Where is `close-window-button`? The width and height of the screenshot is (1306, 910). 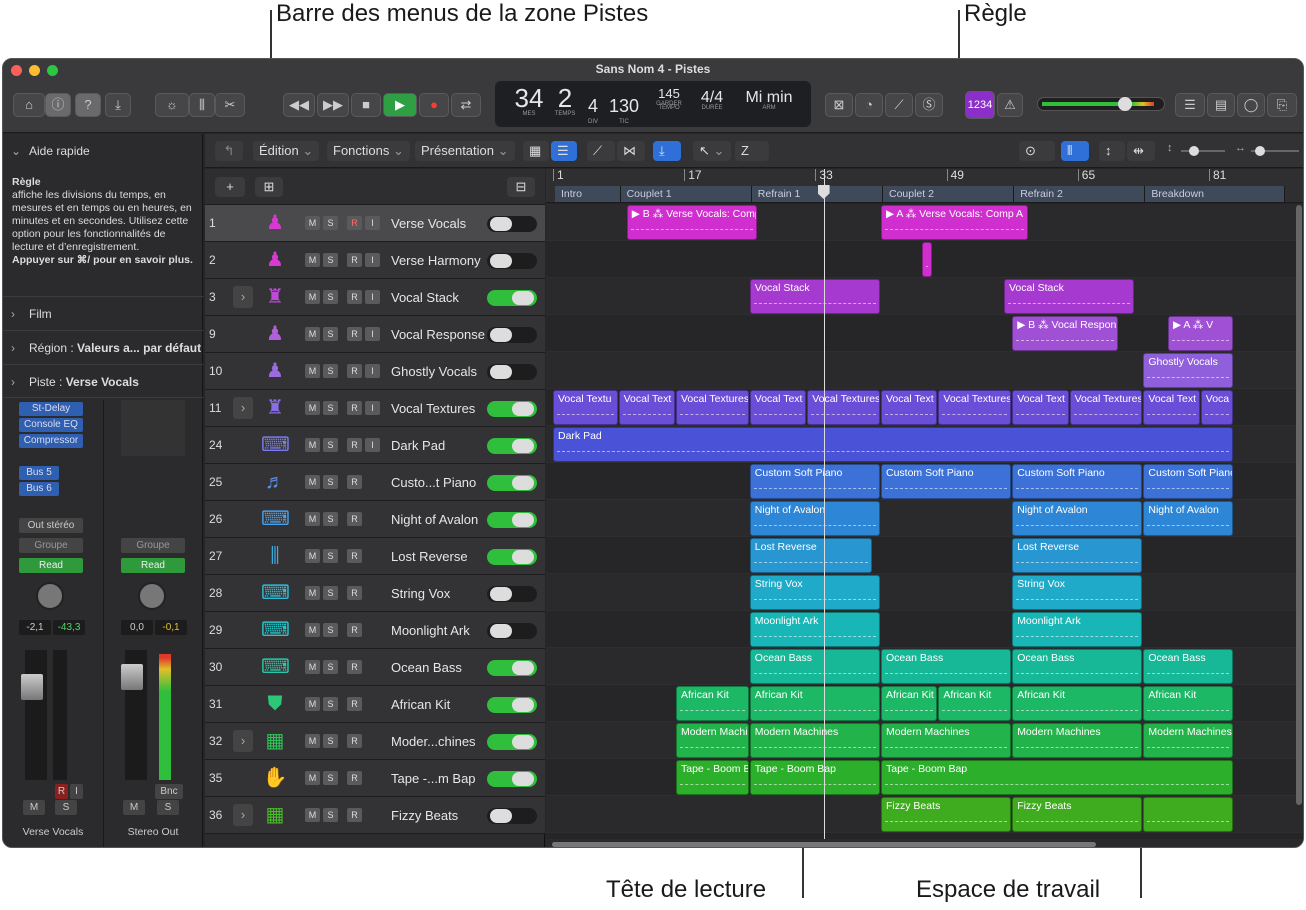 close-window-button is located at coordinates (16, 70).